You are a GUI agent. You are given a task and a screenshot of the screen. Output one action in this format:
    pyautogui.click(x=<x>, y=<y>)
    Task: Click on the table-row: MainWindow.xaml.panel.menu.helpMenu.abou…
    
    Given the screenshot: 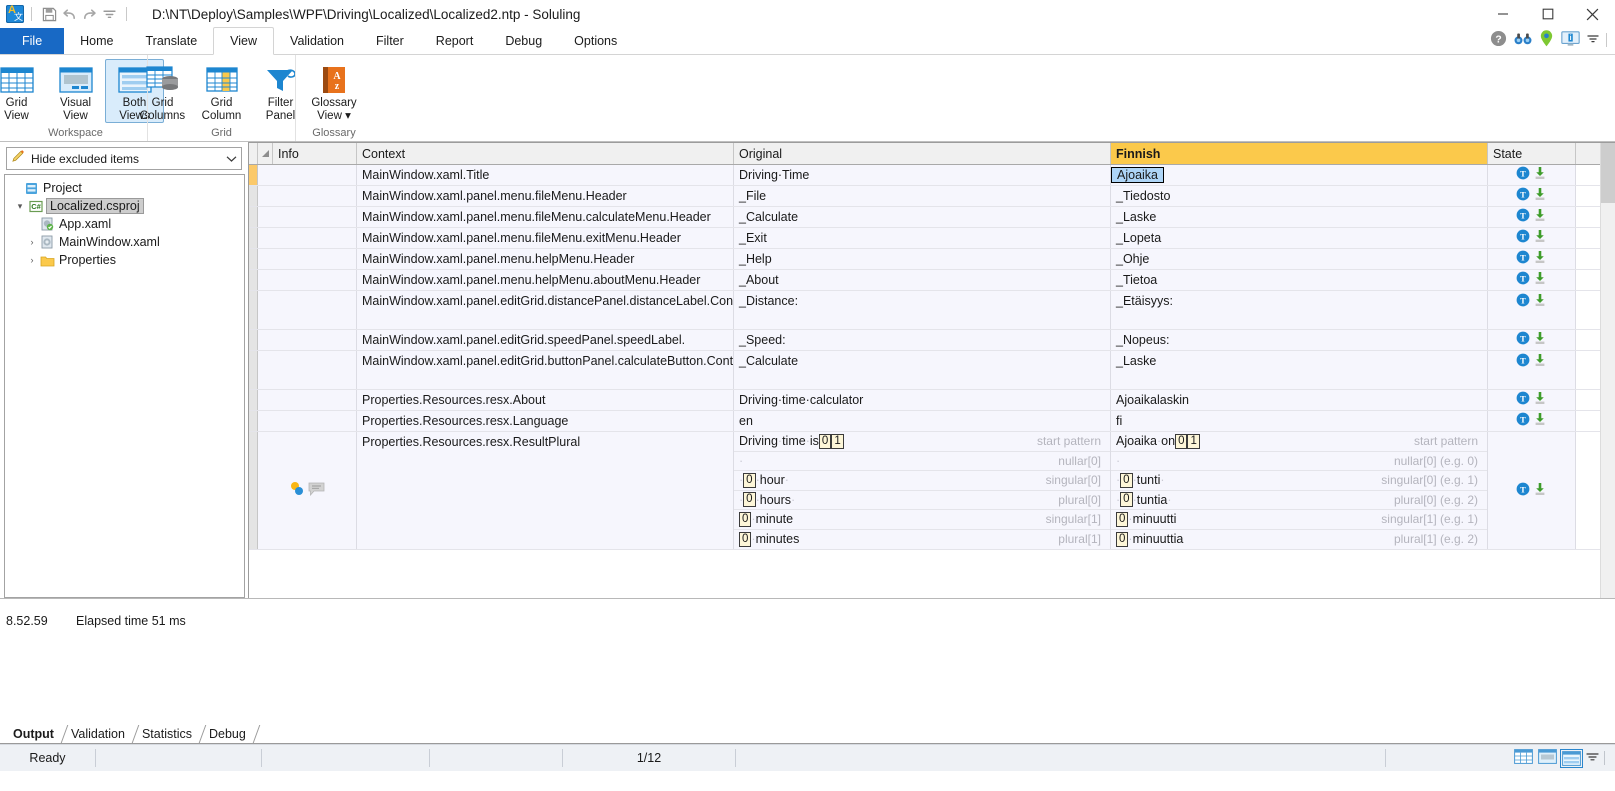 What is the action you would take?
    pyautogui.click(x=932, y=280)
    